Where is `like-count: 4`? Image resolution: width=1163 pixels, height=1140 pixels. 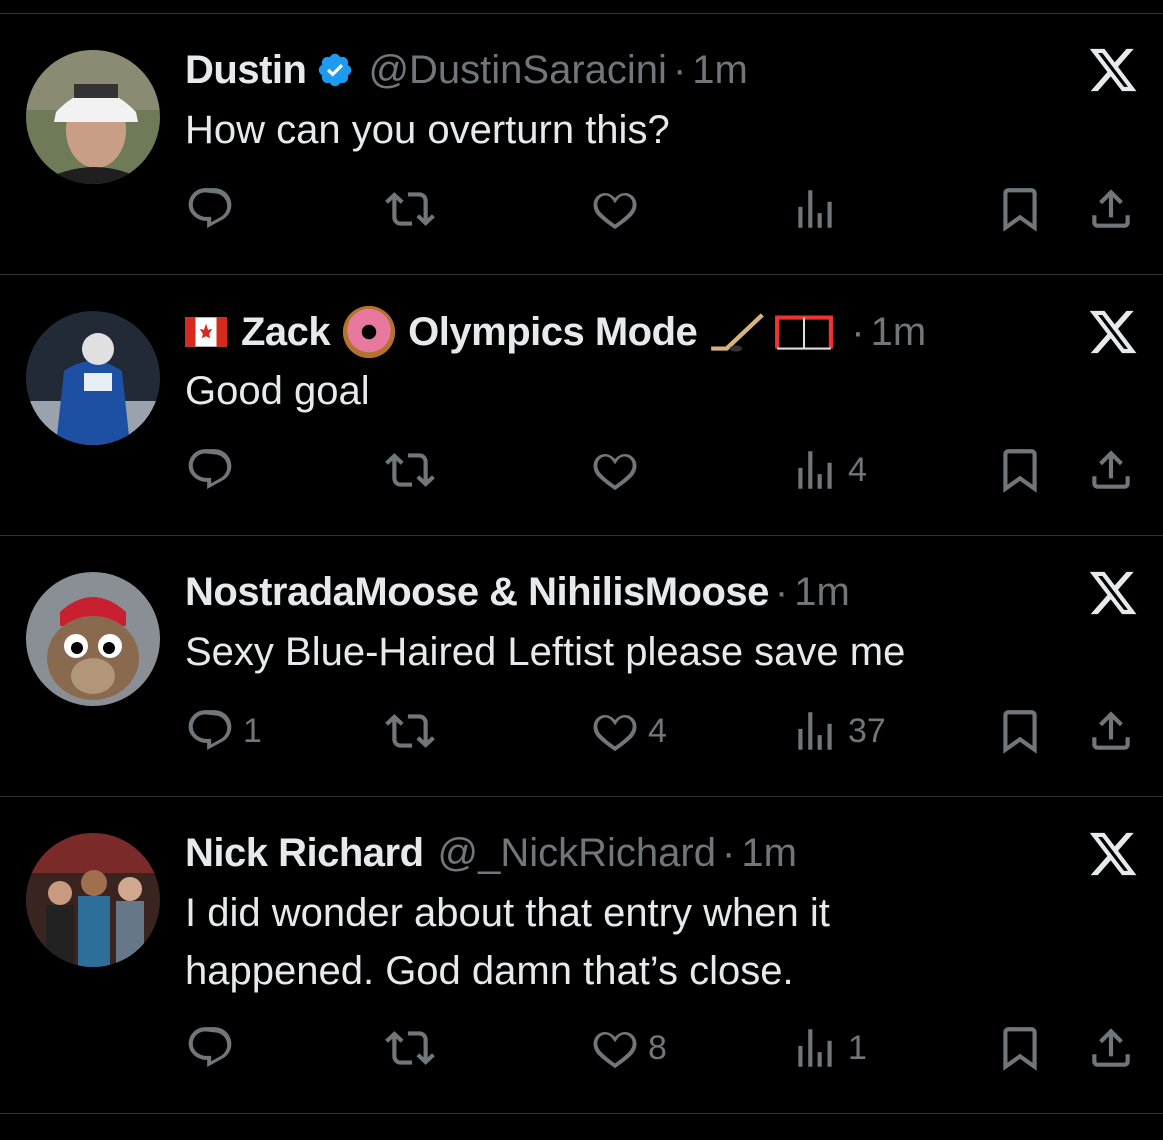
like-count: 4 is located at coordinates (657, 730).